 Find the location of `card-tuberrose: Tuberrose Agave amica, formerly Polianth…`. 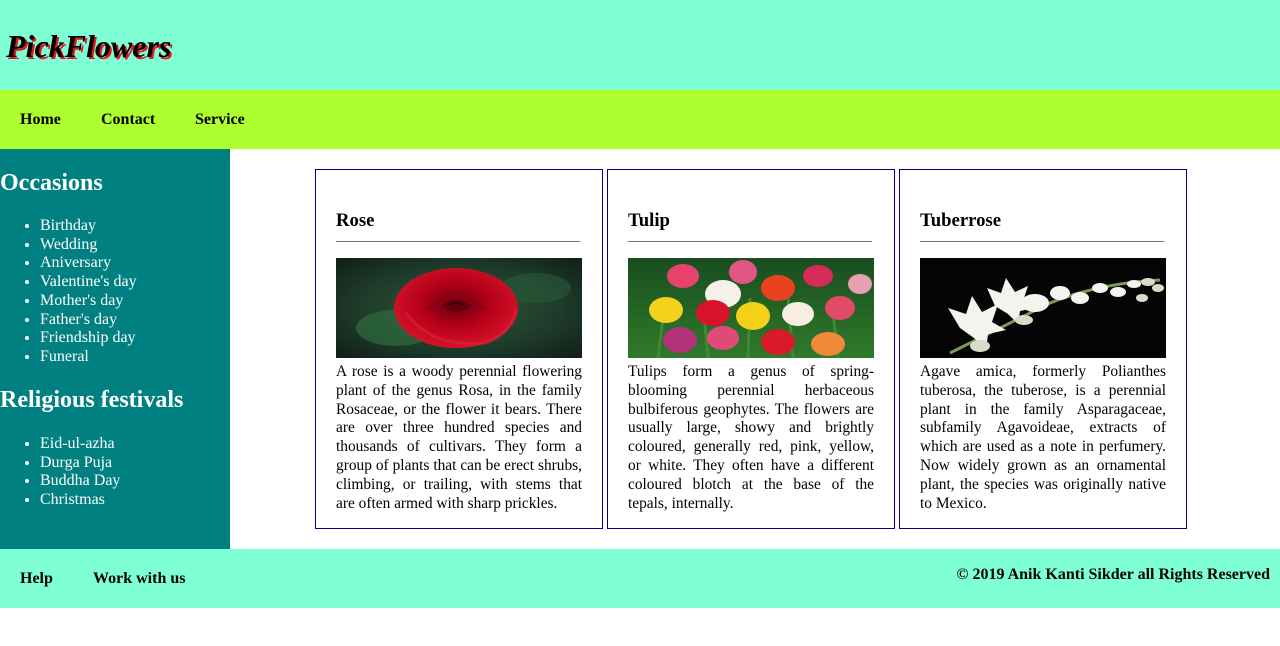

card-tuberrose: Tuberrose Agave amica, formerly Polianth… is located at coordinates (1043, 349).